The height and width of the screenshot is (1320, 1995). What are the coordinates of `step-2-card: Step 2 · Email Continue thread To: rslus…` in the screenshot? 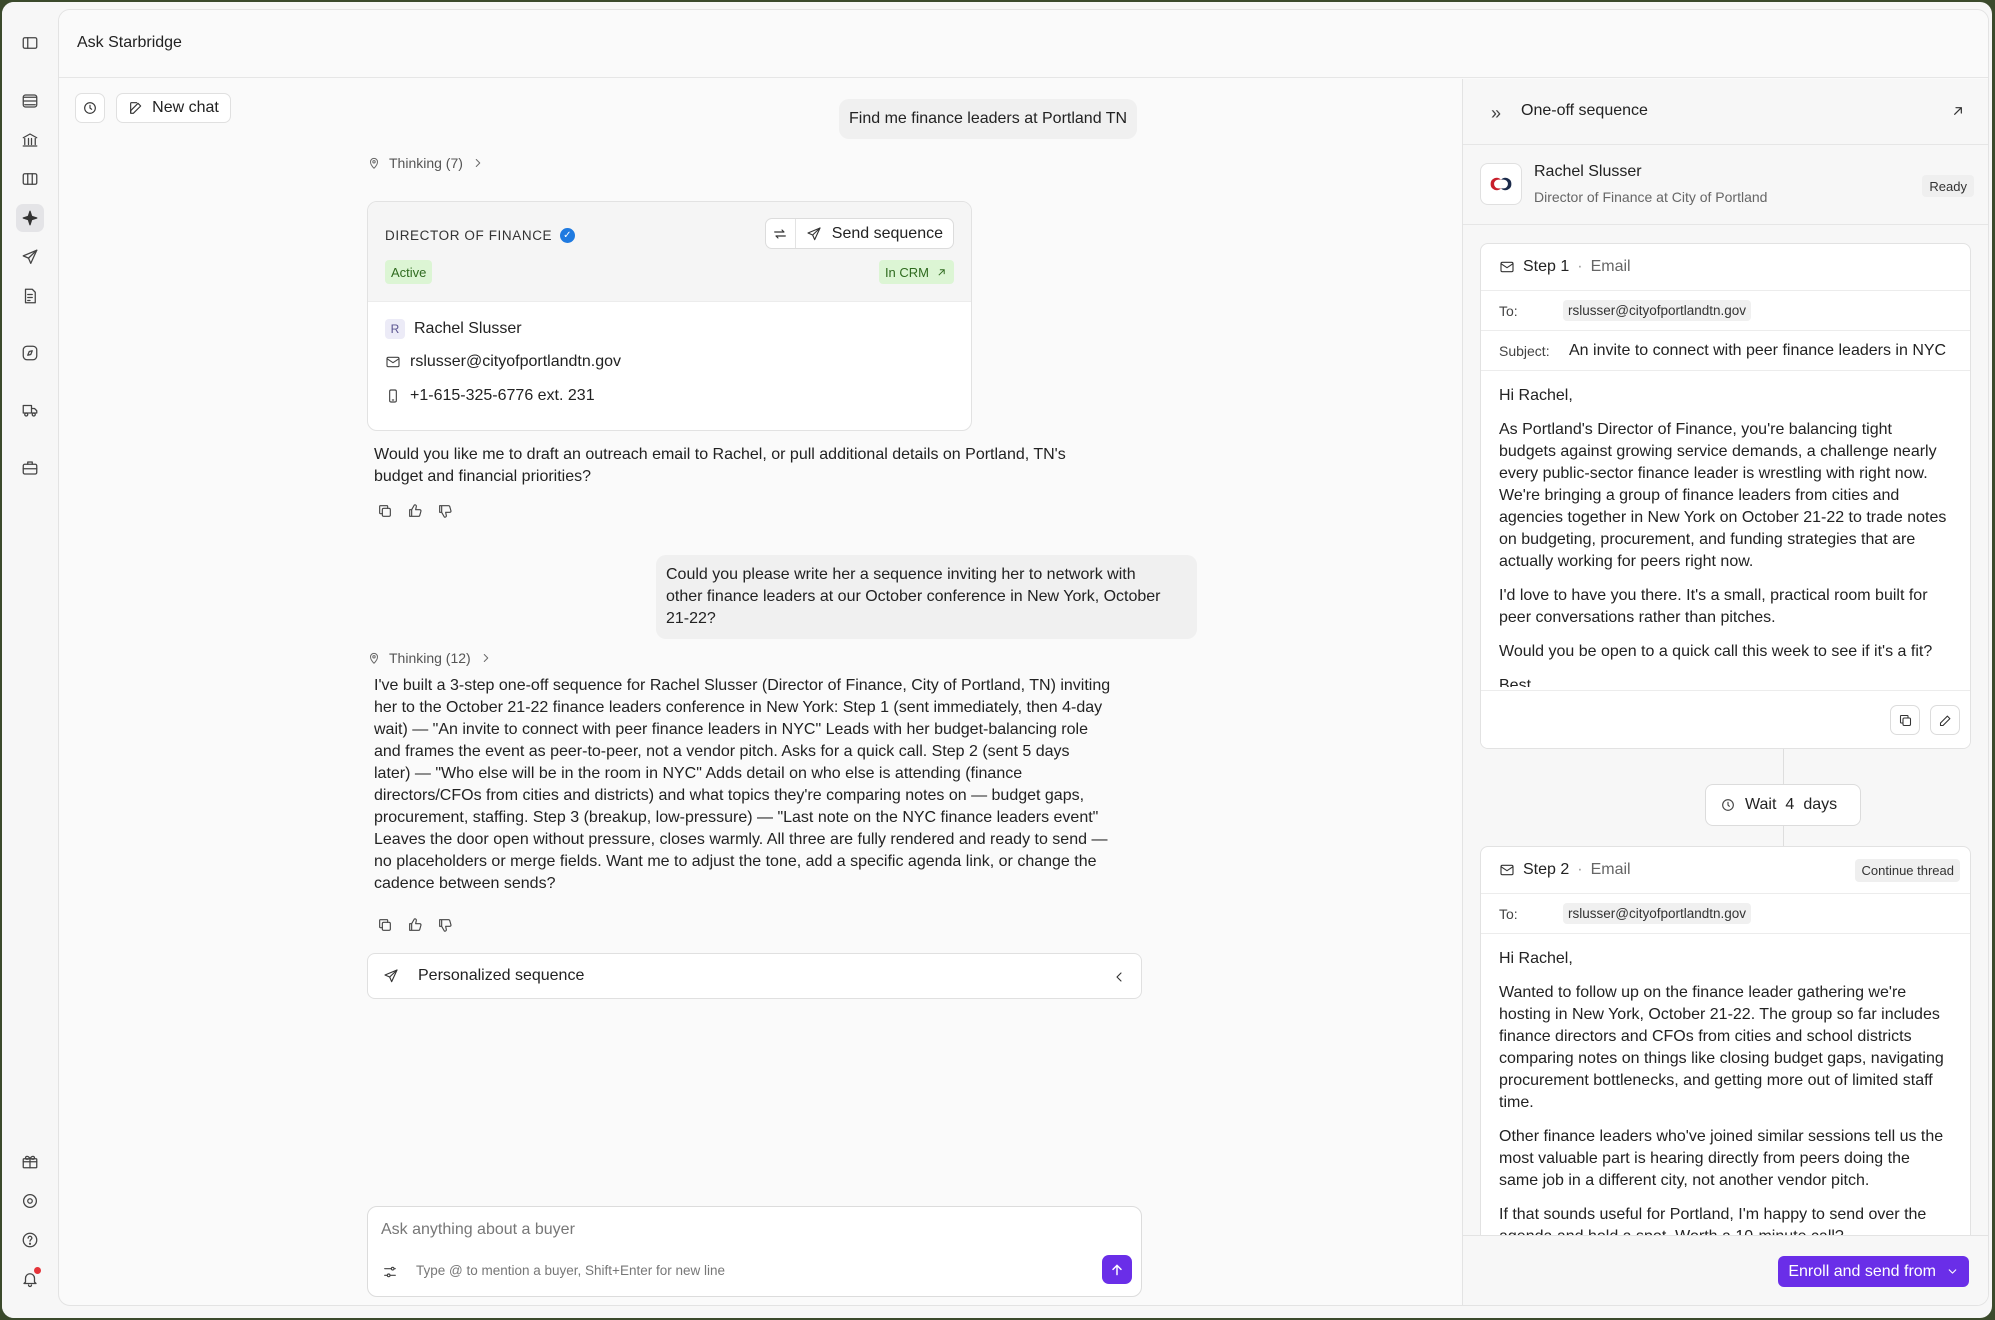 It's located at (1725, 1046).